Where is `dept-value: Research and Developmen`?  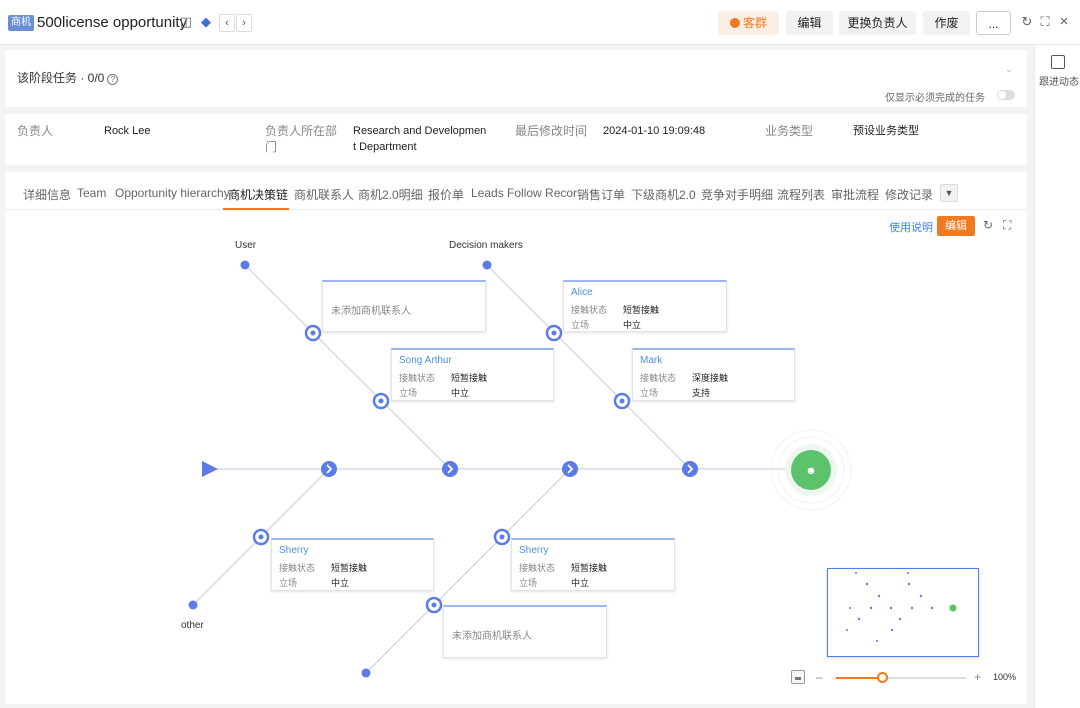 dept-value: Research and Developmen is located at coordinates (420, 131).